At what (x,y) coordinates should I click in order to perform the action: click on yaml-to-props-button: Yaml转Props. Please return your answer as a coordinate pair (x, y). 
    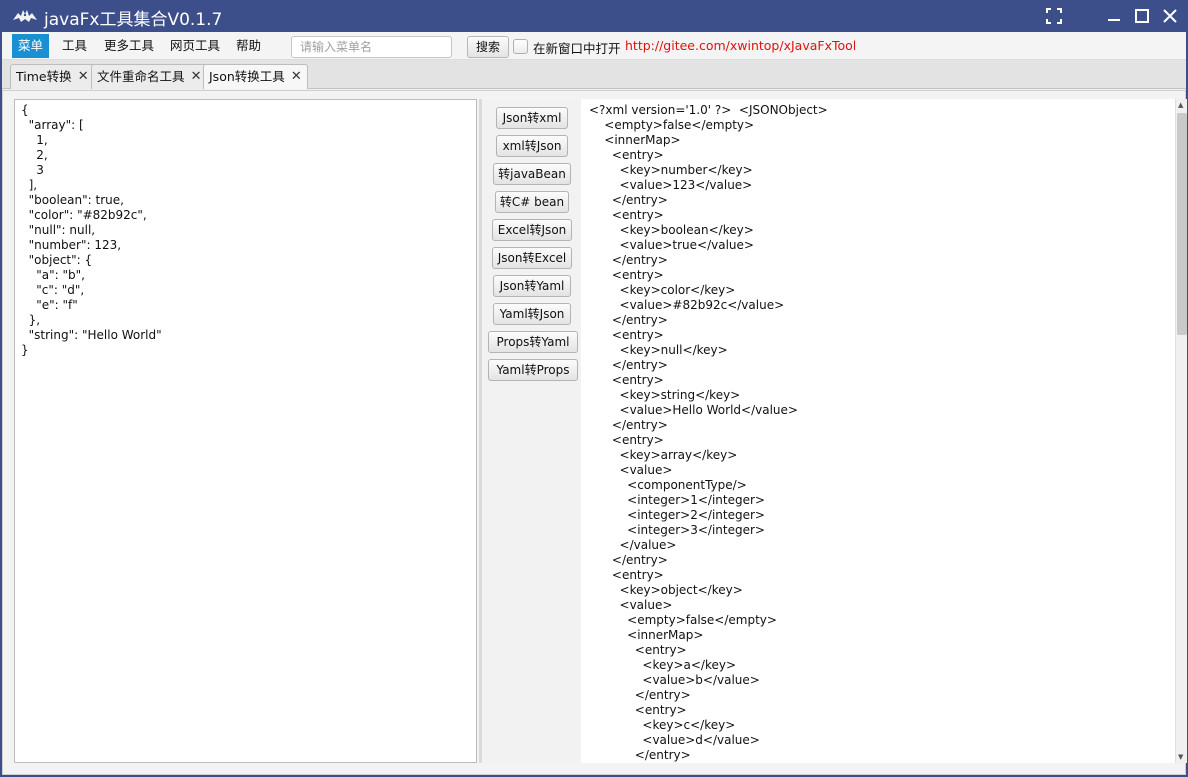
    Looking at the image, I should click on (533, 370).